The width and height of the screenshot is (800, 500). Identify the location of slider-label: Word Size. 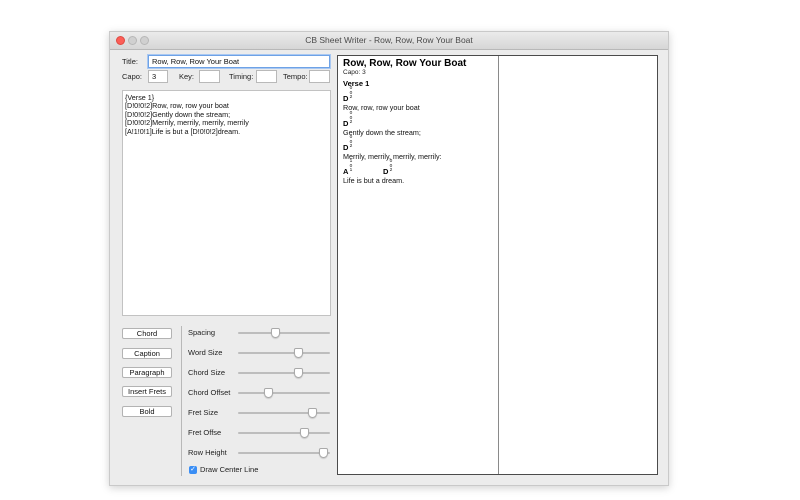
(205, 352).